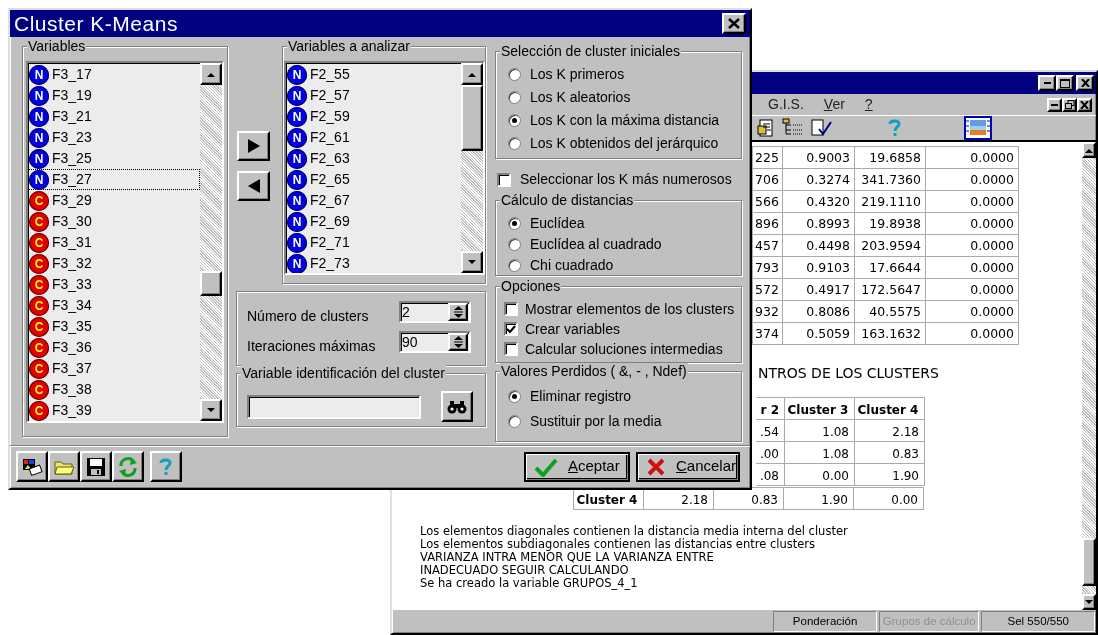 This screenshot has width=1098, height=635. I want to click on up-down-arrows-icon, so click(458, 312).